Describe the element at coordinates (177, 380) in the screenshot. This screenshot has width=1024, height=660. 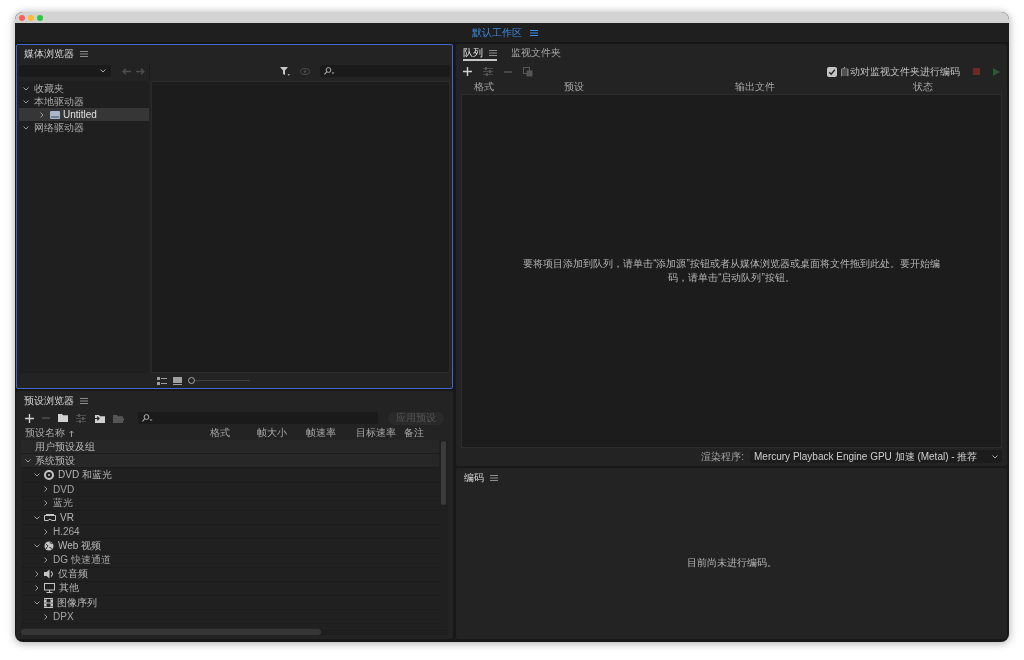
I see `thumbnail-view-icon` at that location.